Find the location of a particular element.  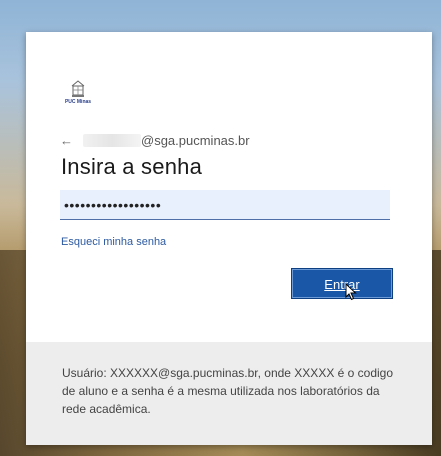

signin-button: Entrar is located at coordinates (342, 283).